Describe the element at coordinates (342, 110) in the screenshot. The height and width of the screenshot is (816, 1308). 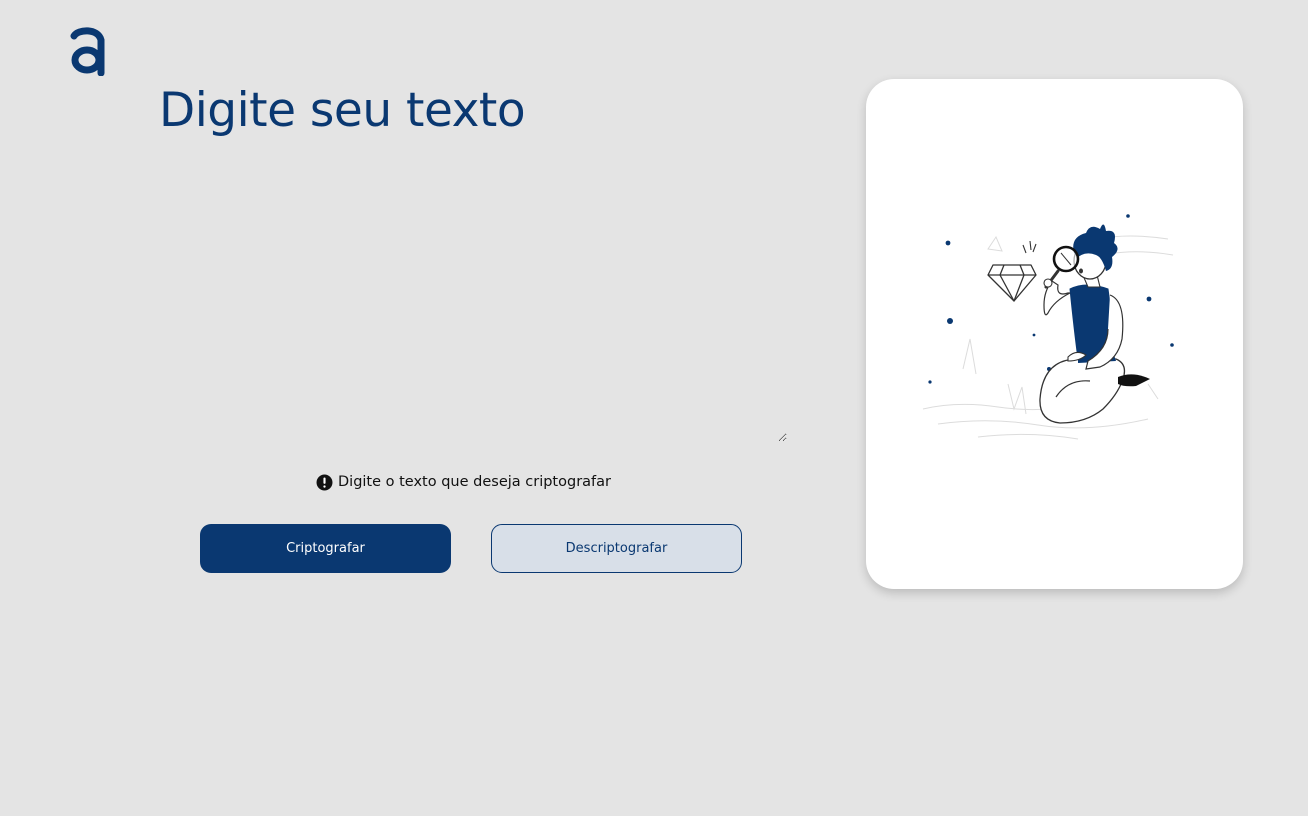
I see `page-title: Digite seu texto` at that location.